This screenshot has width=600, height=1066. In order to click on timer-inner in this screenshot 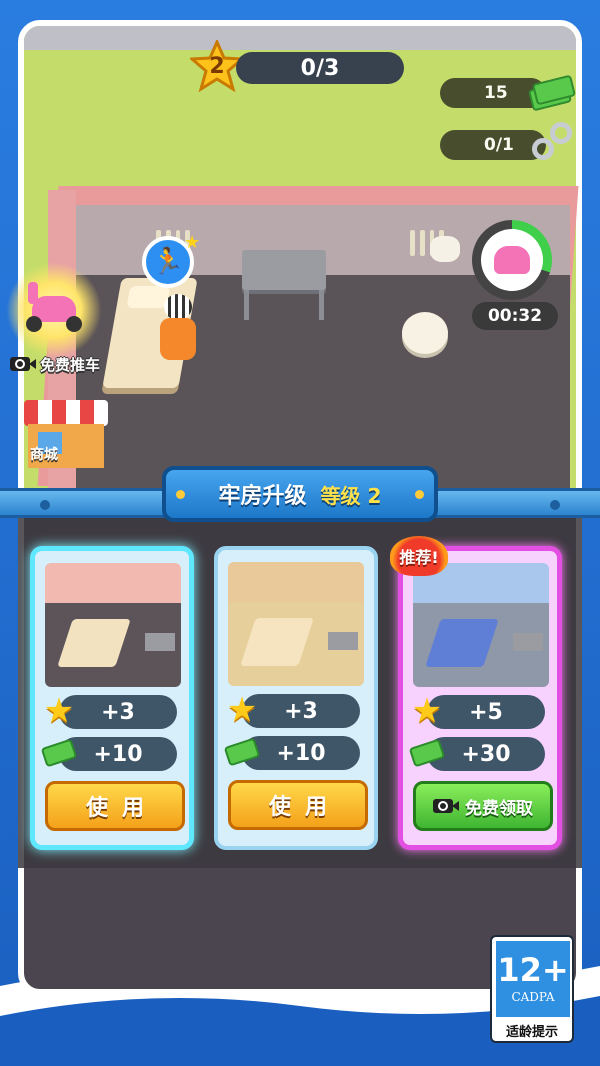, I will do `click(512, 260)`.